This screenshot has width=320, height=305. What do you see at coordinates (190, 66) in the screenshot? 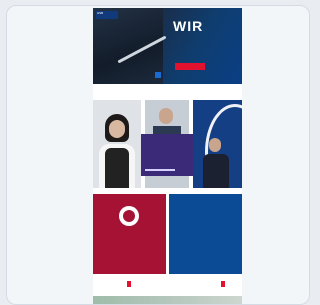
I see `hero-cta-button` at bounding box center [190, 66].